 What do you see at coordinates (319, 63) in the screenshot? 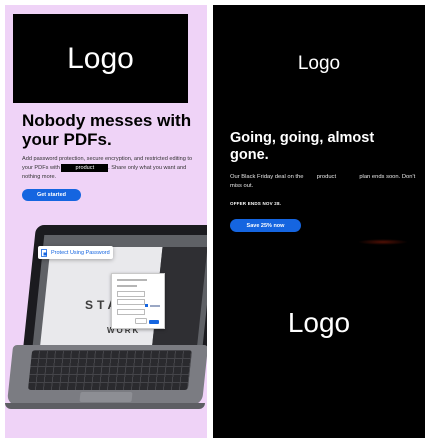
I see `right-logo-top: Logo` at bounding box center [319, 63].